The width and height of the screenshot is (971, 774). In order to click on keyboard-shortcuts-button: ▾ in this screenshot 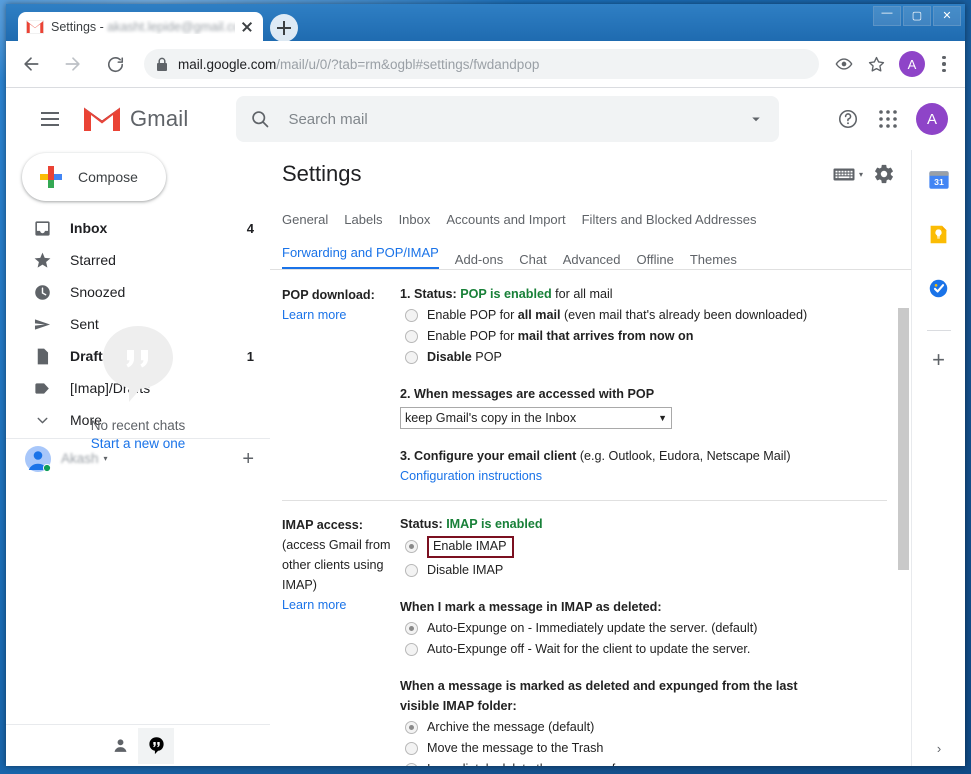, I will do `click(848, 174)`.